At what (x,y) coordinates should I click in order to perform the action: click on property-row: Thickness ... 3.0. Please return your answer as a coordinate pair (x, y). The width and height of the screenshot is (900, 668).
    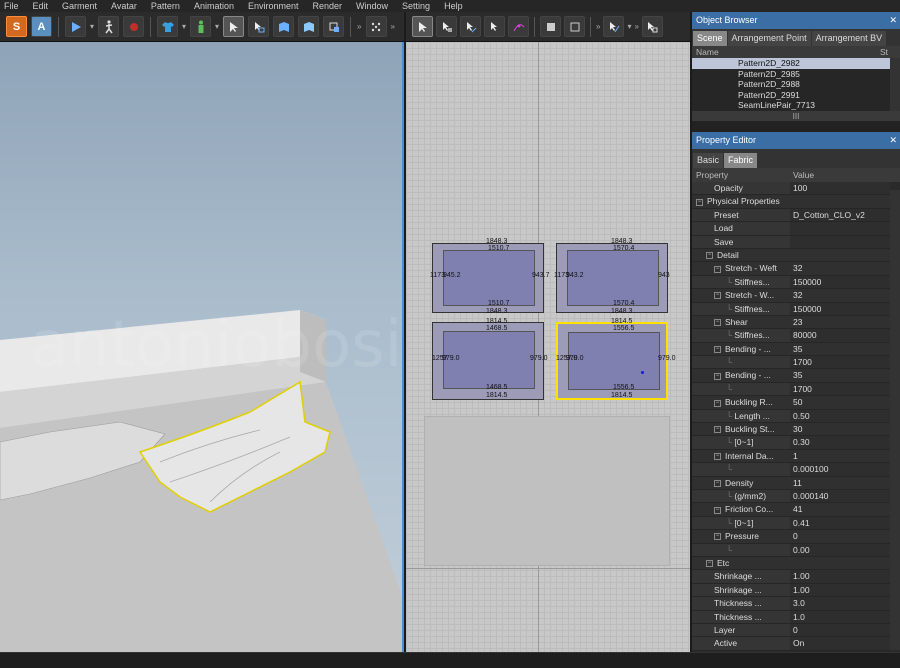
    Looking at the image, I should click on (791, 604).